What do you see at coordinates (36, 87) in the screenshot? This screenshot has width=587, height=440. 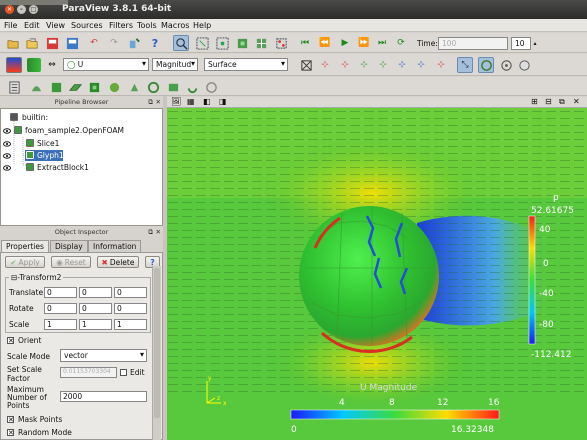 I see `contour-icon` at bounding box center [36, 87].